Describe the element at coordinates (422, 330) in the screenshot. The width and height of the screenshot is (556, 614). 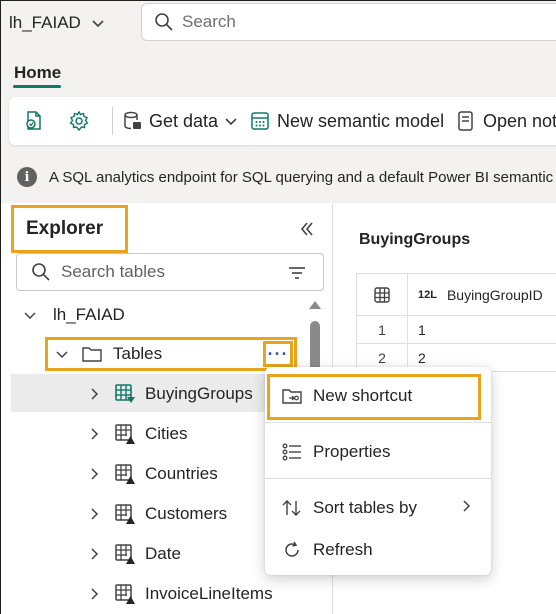
I see `cell-value: 1` at that location.